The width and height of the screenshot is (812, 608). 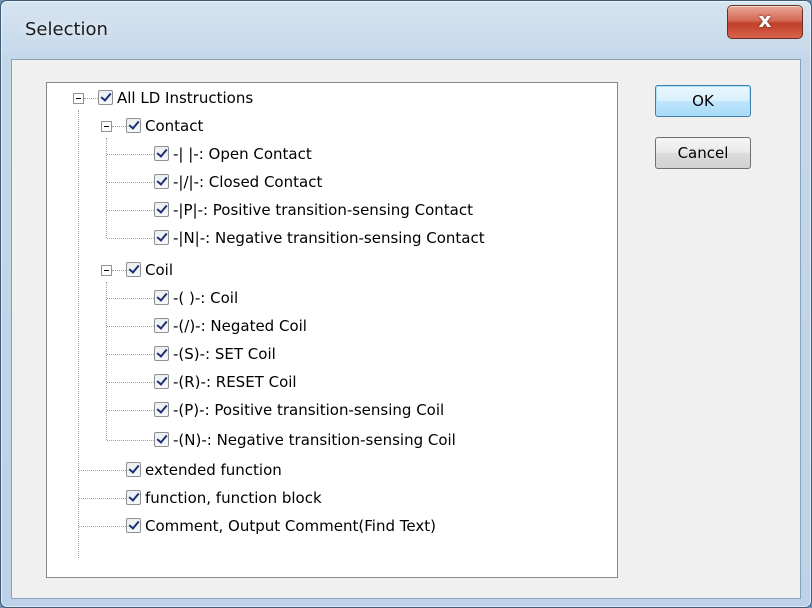 I want to click on checkbox-contact, so click(x=133, y=125).